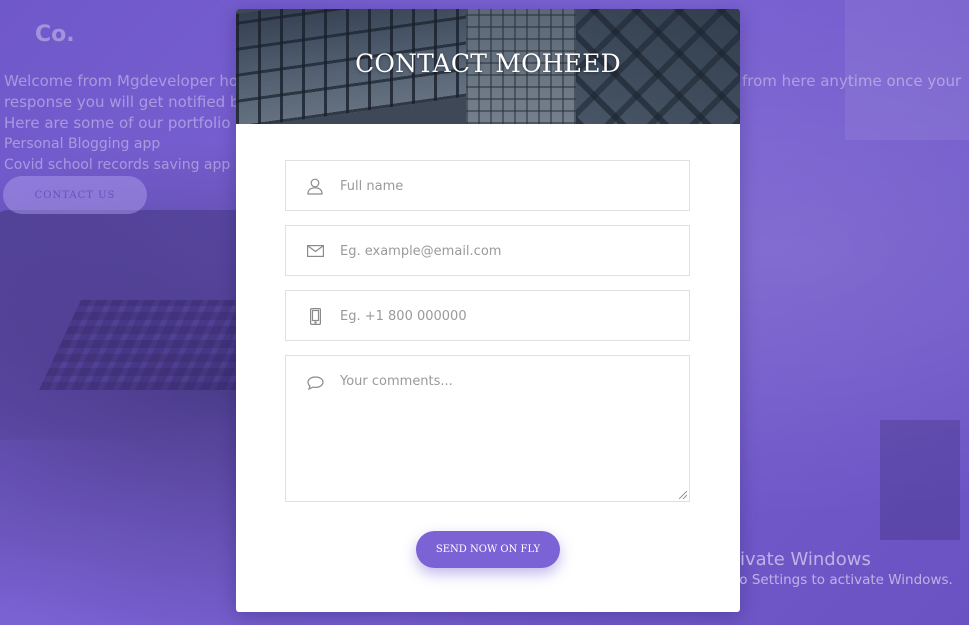 This screenshot has height=627, width=975. Describe the element at coordinates (117, 165) in the screenshot. I see `portfolio-item: Covid school records saving app` at that location.